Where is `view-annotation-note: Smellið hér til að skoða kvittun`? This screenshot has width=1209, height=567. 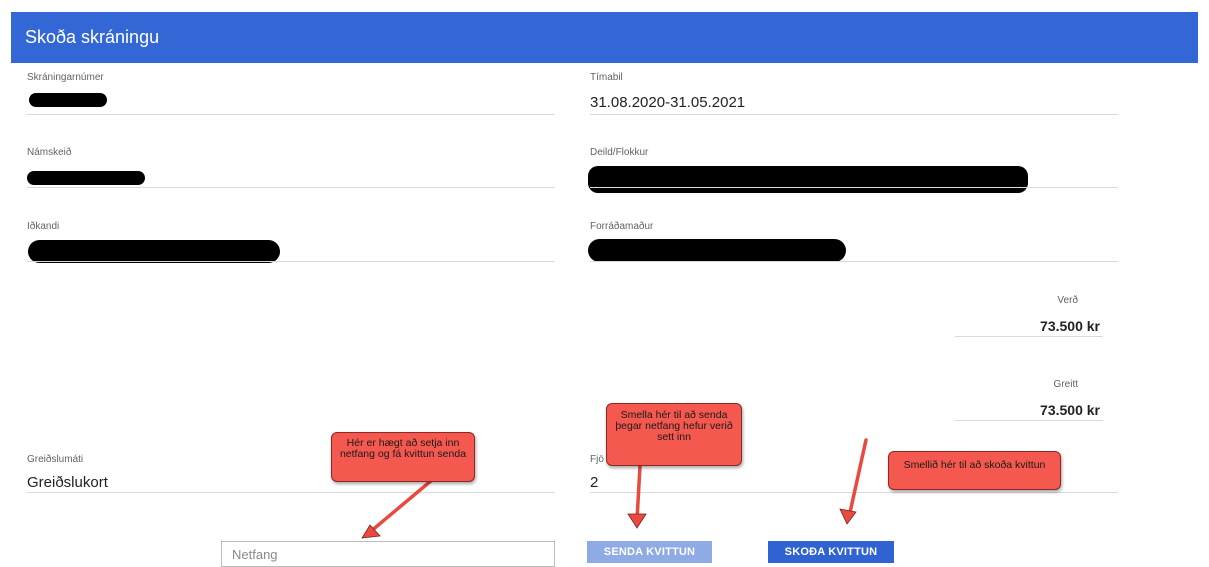
view-annotation-note: Smellið hér til að skoða kvittun is located at coordinates (974, 470).